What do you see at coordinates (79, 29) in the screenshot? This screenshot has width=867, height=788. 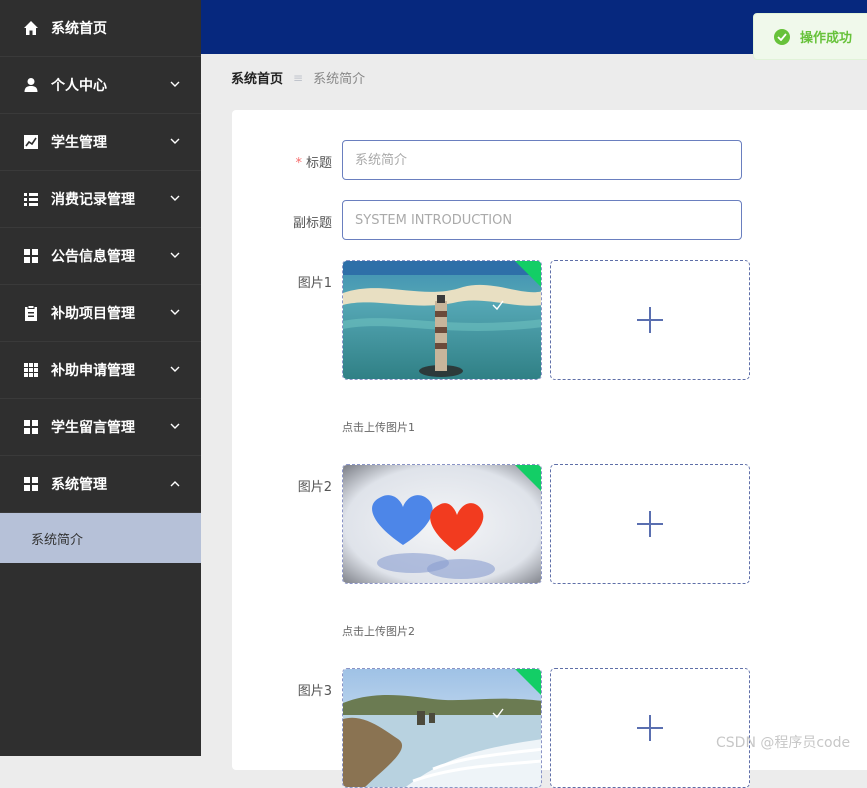 I see `sidebar-item-label: 系统首页` at bounding box center [79, 29].